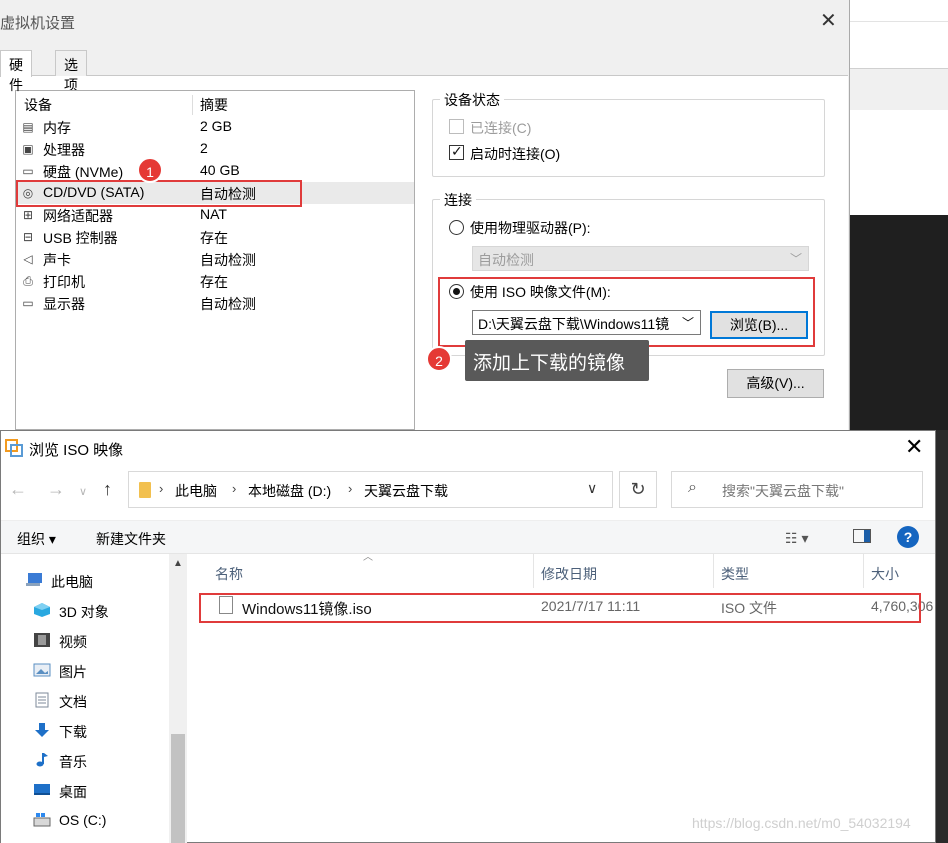 The width and height of the screenshot is (948, 843). What do you see at coordinates (28, 259) in the screenshot?
I see `sound-icon: ◁` at bounding box center [28, 259].